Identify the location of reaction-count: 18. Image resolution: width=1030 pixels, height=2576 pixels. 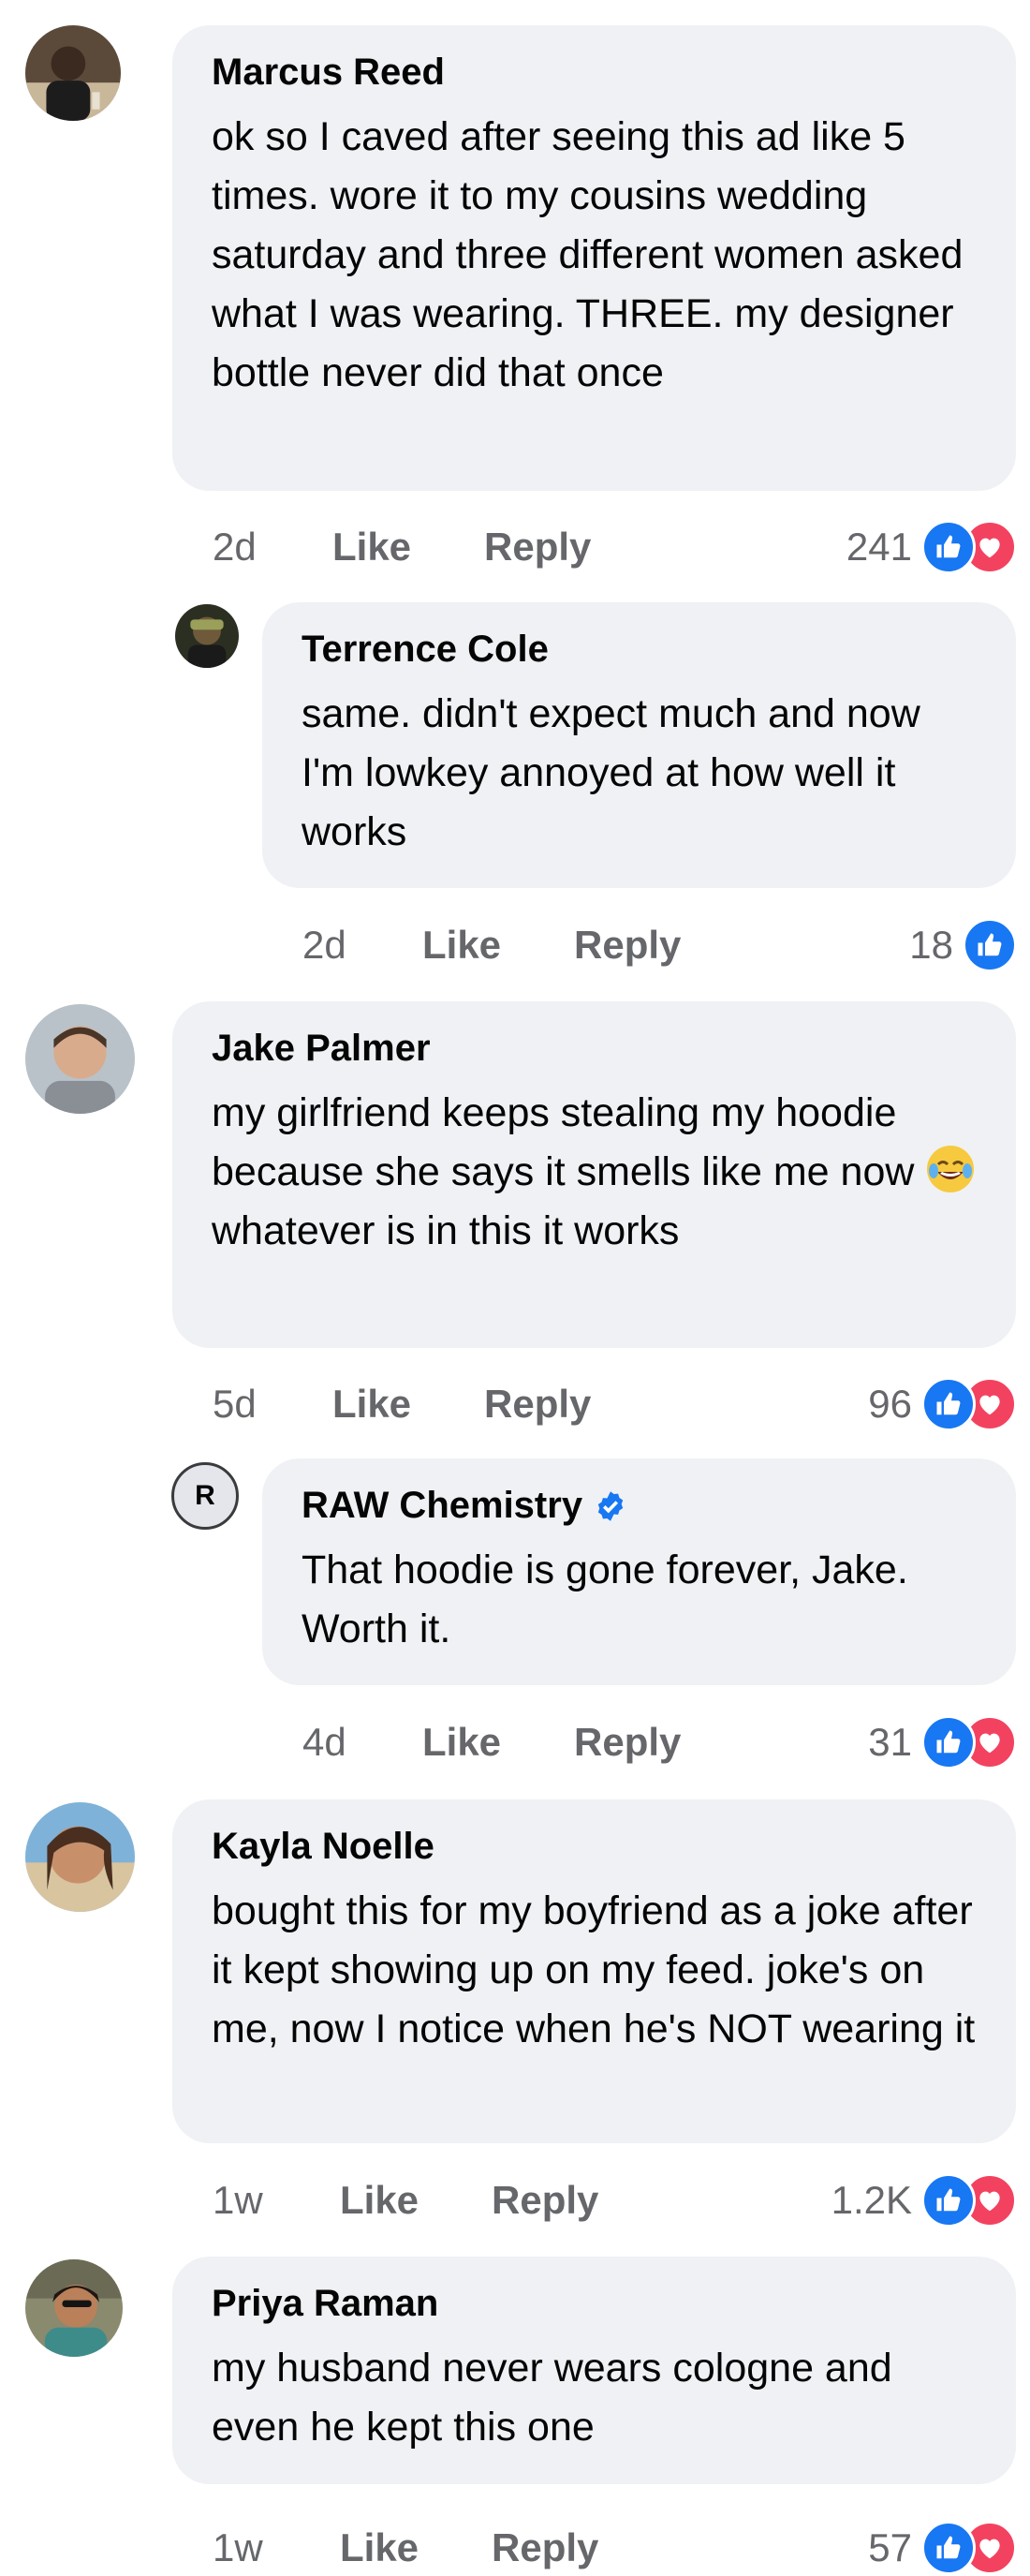
(931, 945).